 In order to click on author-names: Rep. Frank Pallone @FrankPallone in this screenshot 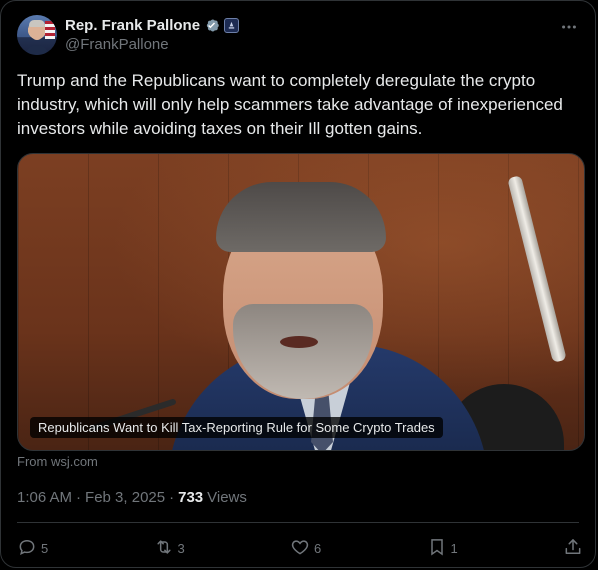, I will do `click(152, 35)`.